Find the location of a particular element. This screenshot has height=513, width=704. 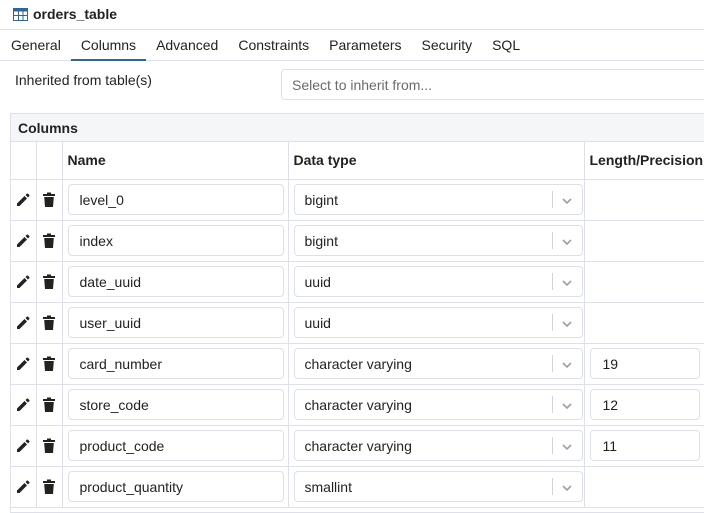

name-cell: index is located at coordinates (175, 241).